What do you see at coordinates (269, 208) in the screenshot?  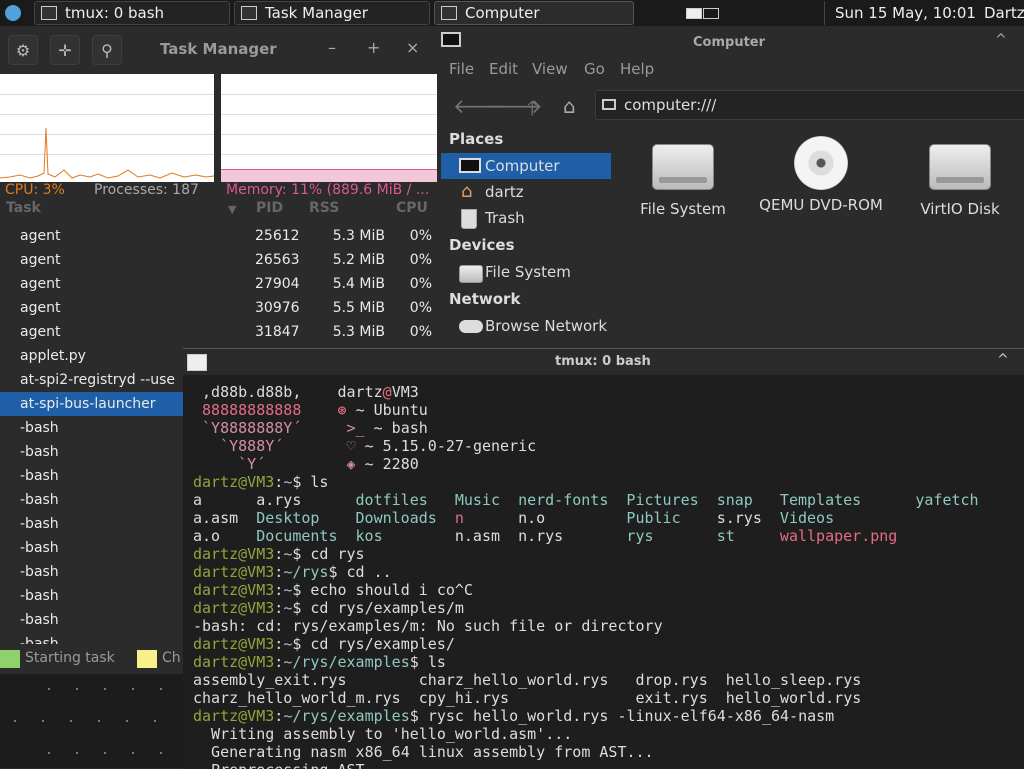 I see `column-pid: PID` at bounding box center [269, 208].